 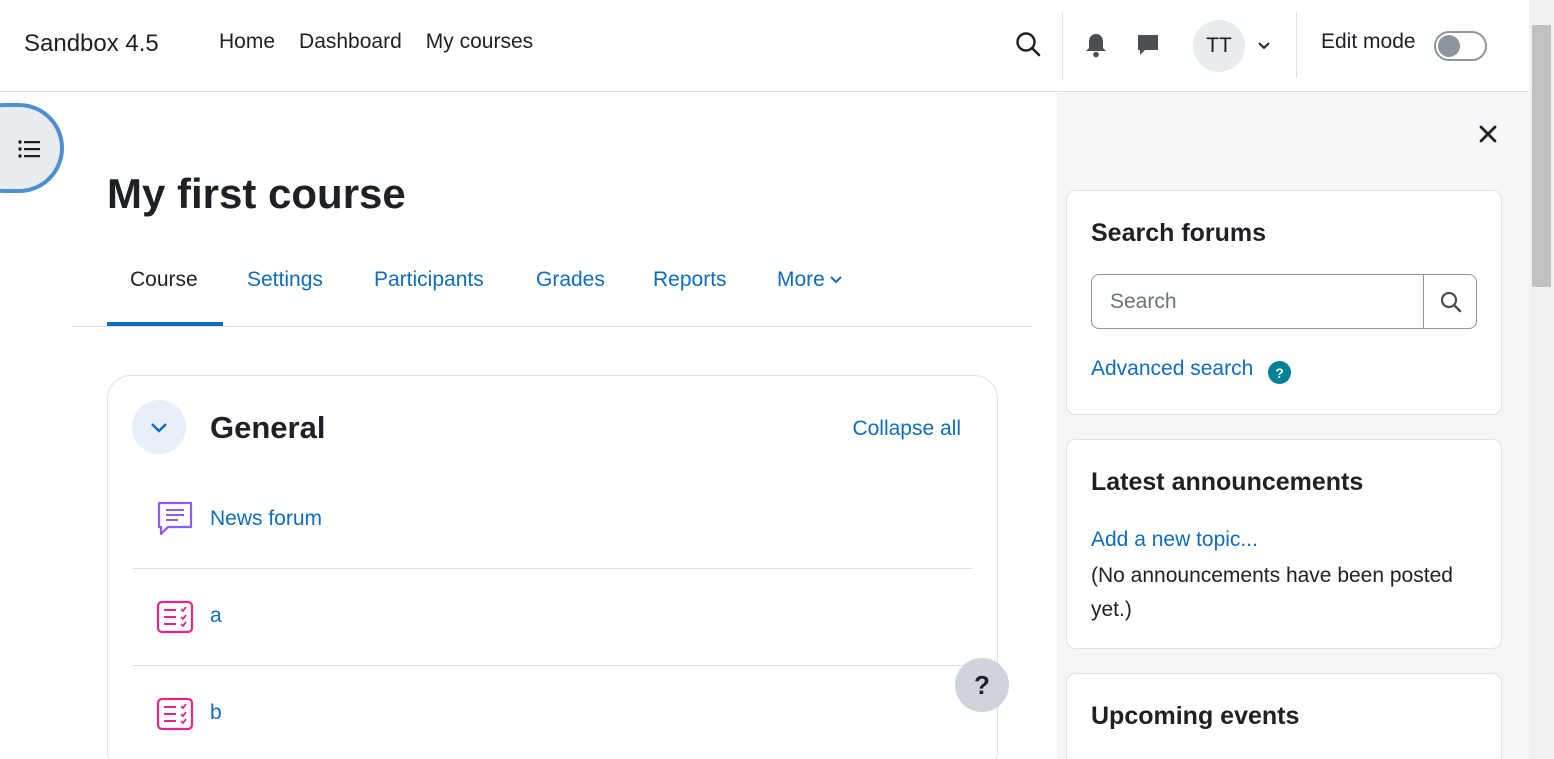 I want to click on activity-item: b, so click(x=552, y=712).